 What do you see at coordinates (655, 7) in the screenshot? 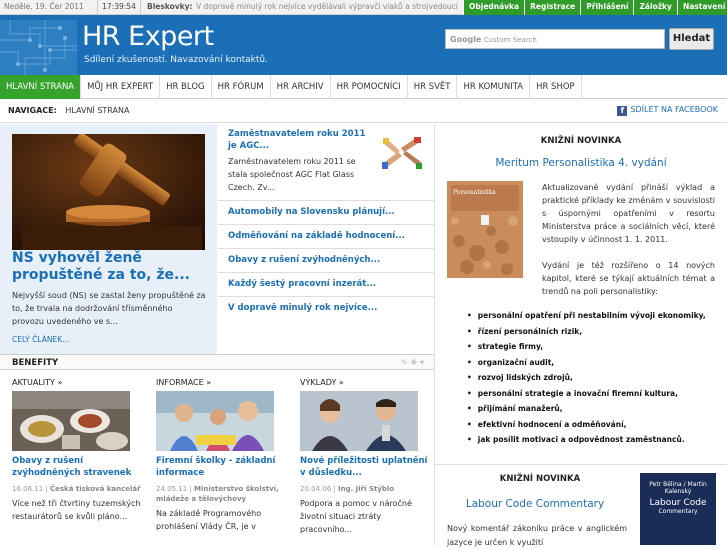
I see `bookmarks-link: Záložky` at bounding box center [655, 7].